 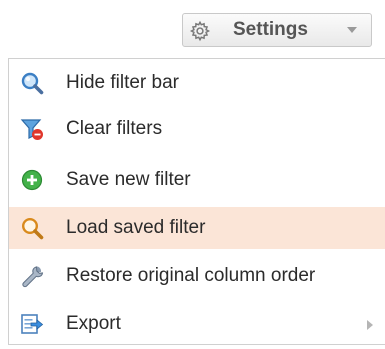 What do you see at coordinates (197, 324) in the screenshot?
I see `menu-item-export: Export` at bounding box center [197, 324].